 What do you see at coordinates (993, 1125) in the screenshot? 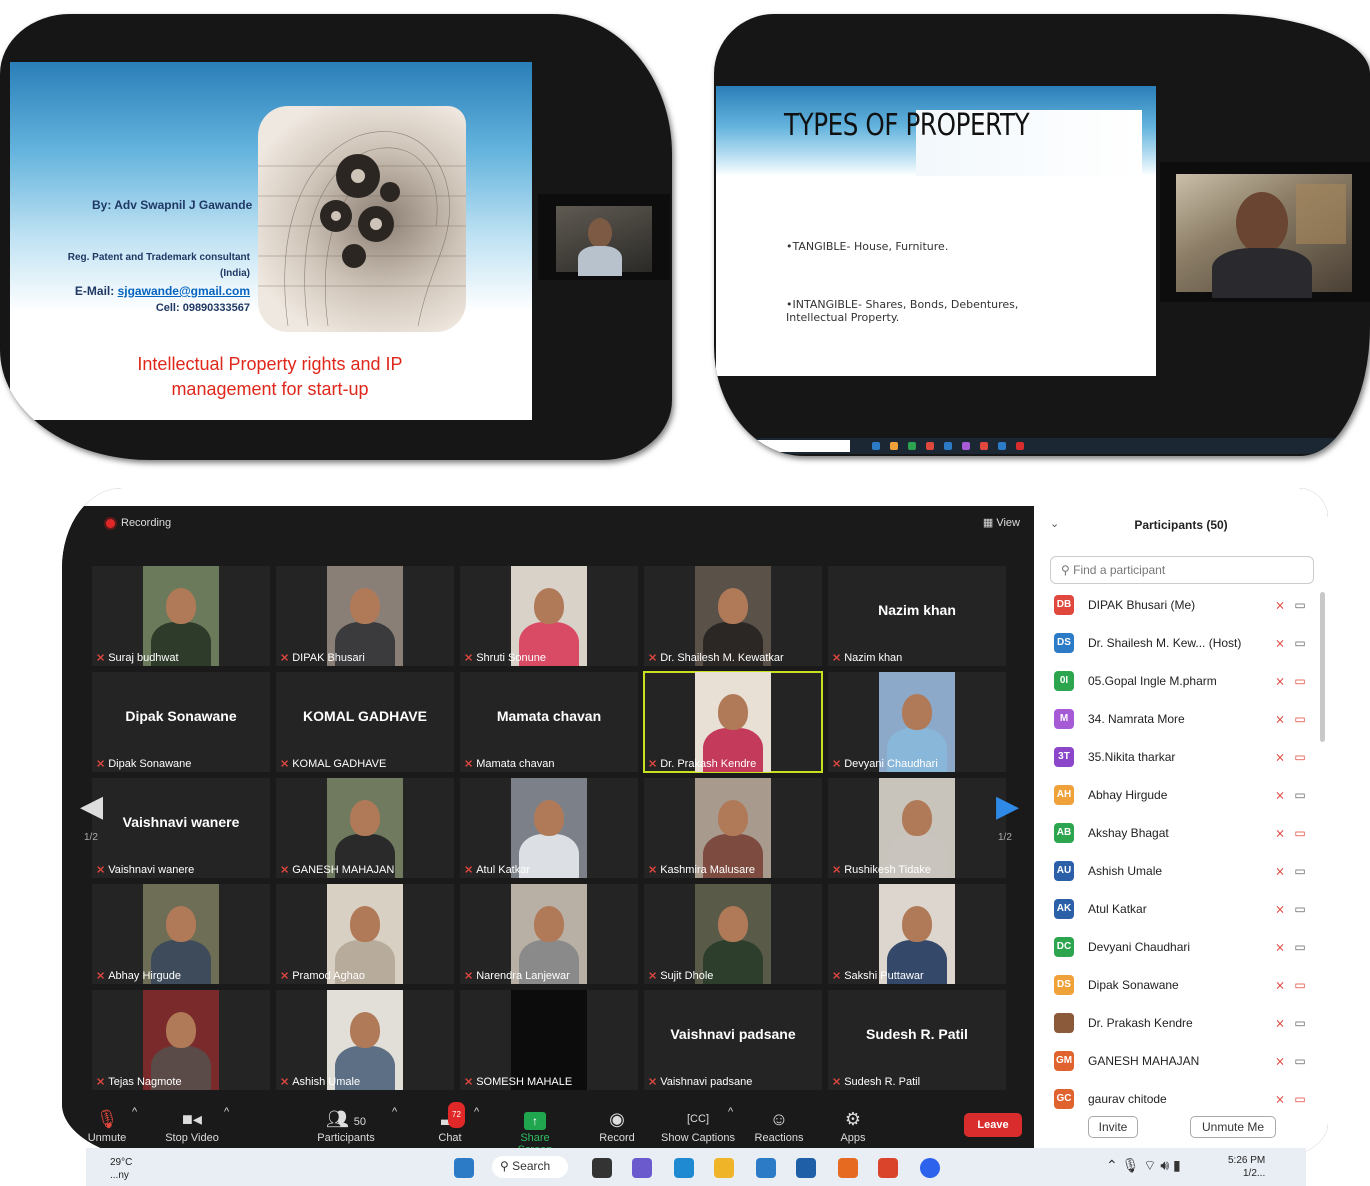
I see `leave-button: Leave` at bounding box center [993, 1125].